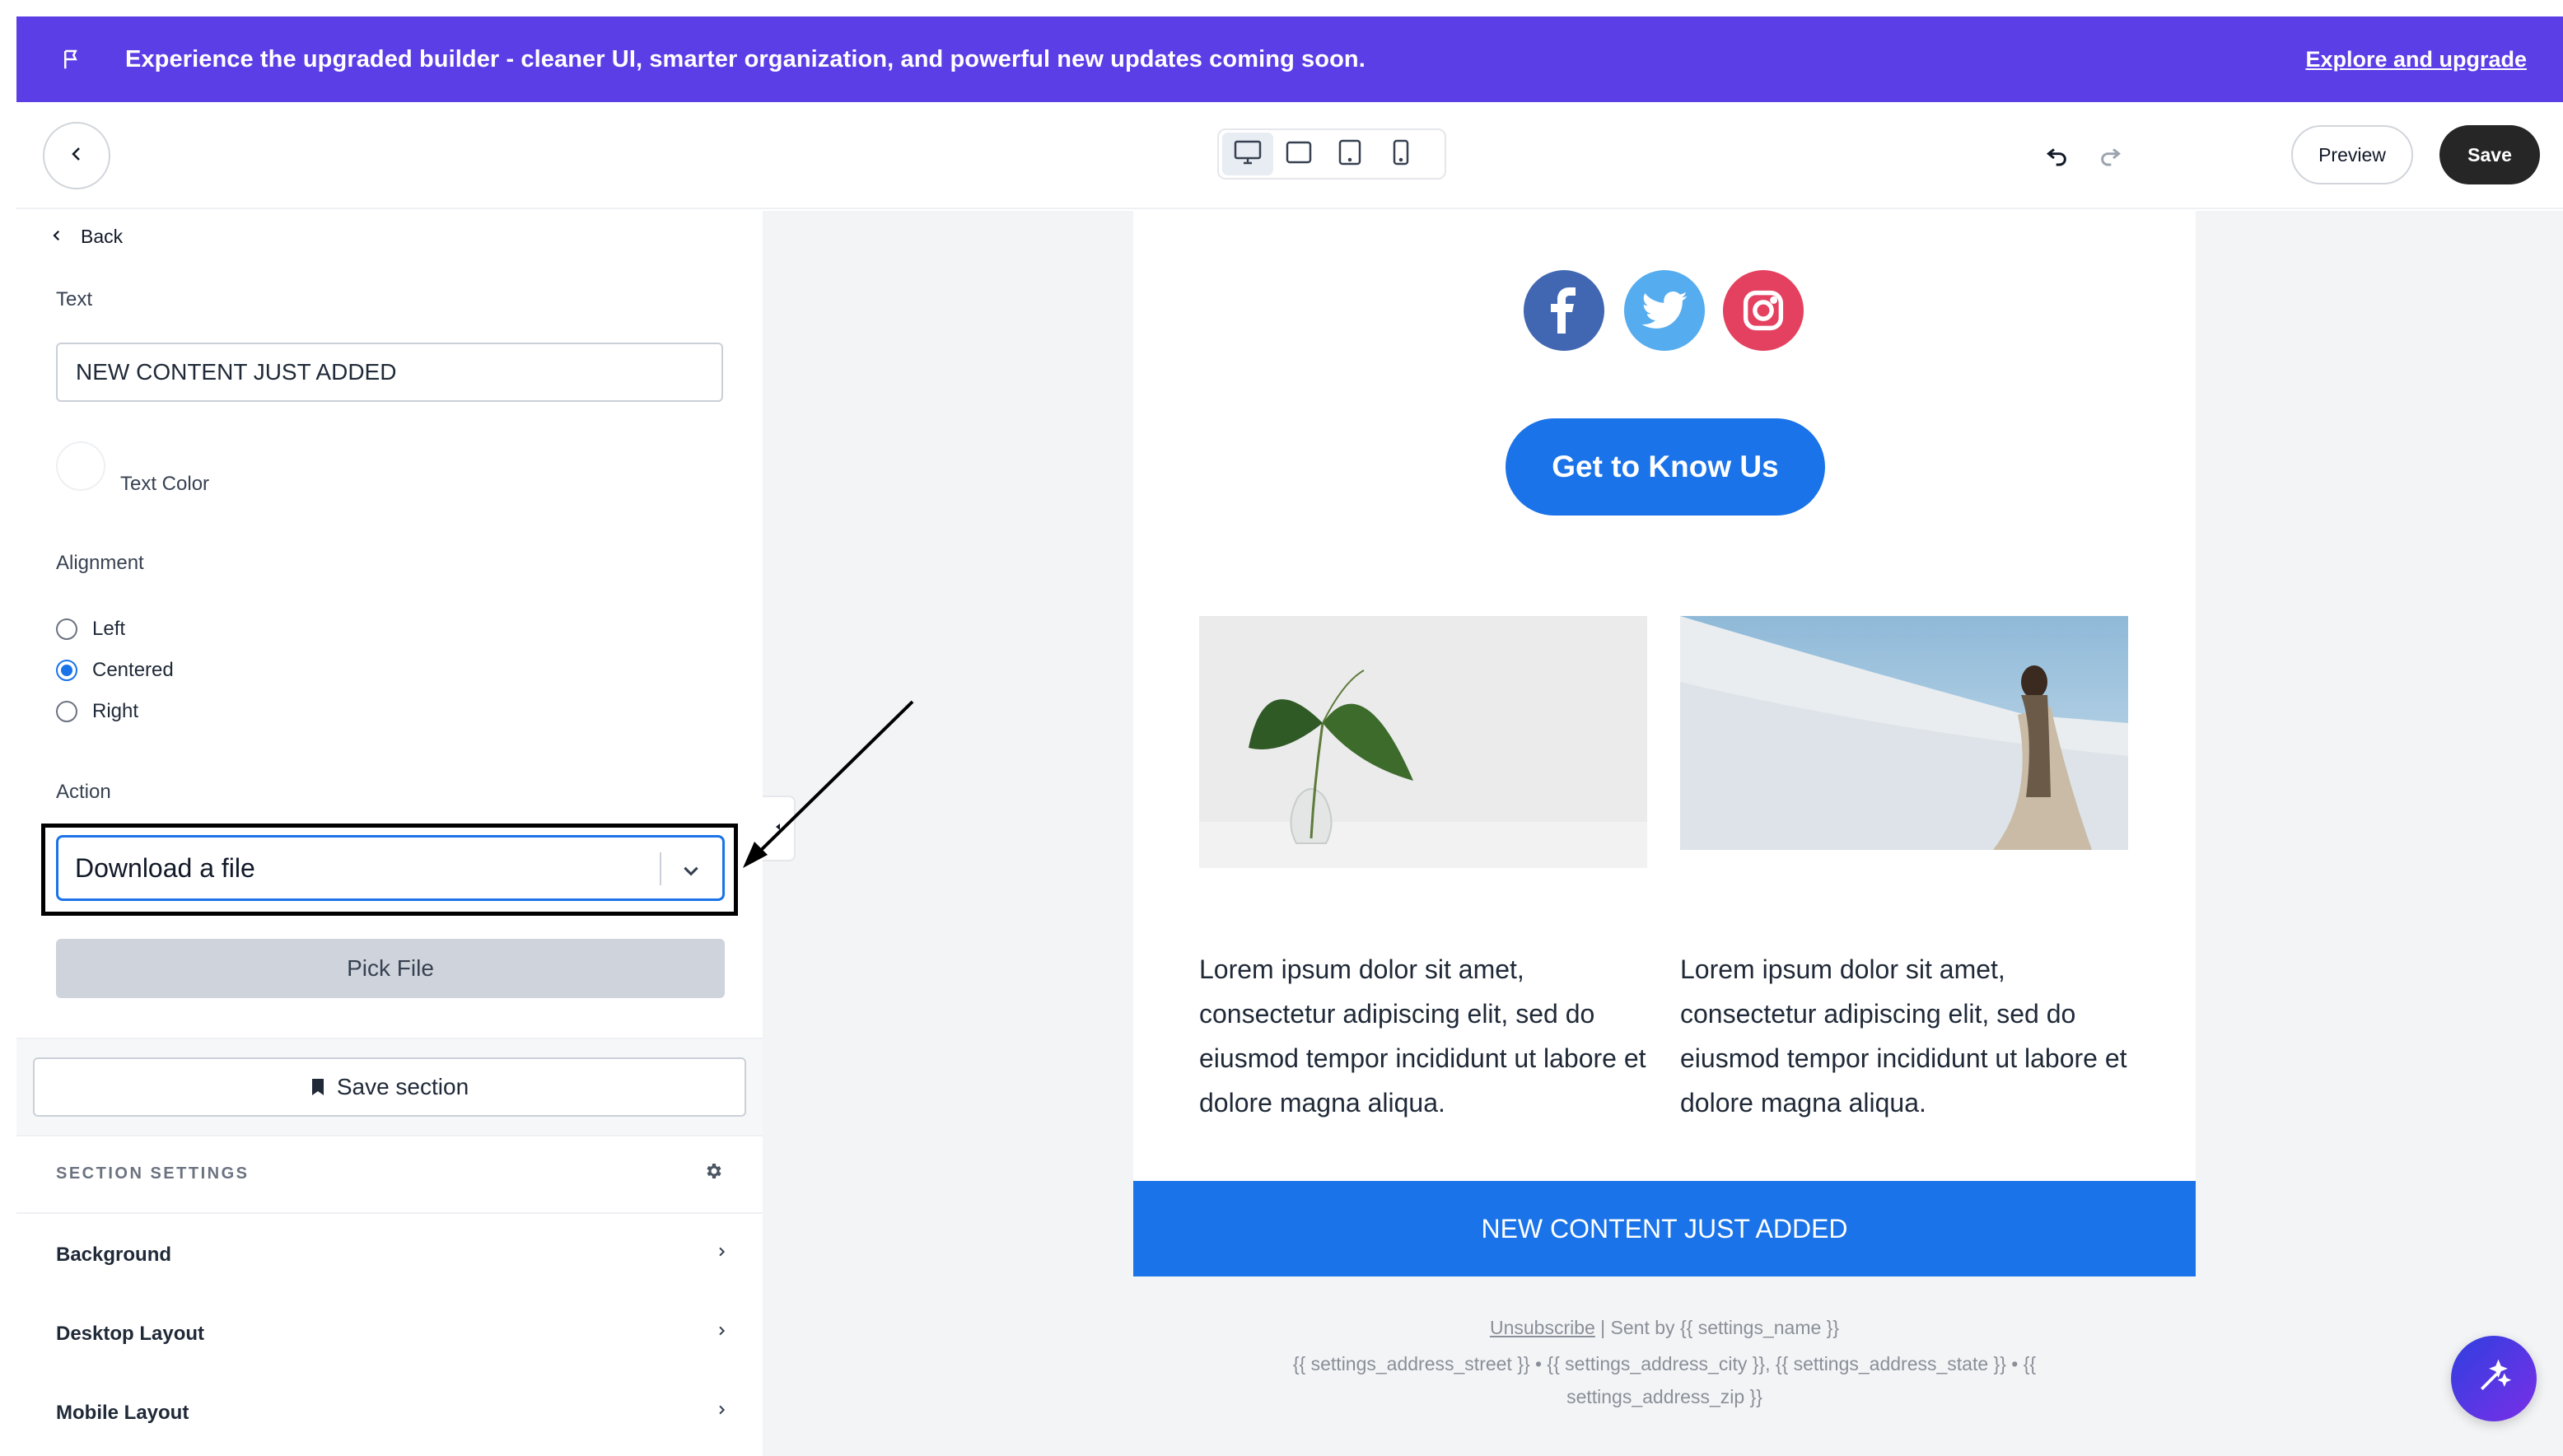  Describe the element at coordinates (2352, 154) in the screenshot. I see `preview-button: Preview` at that location.